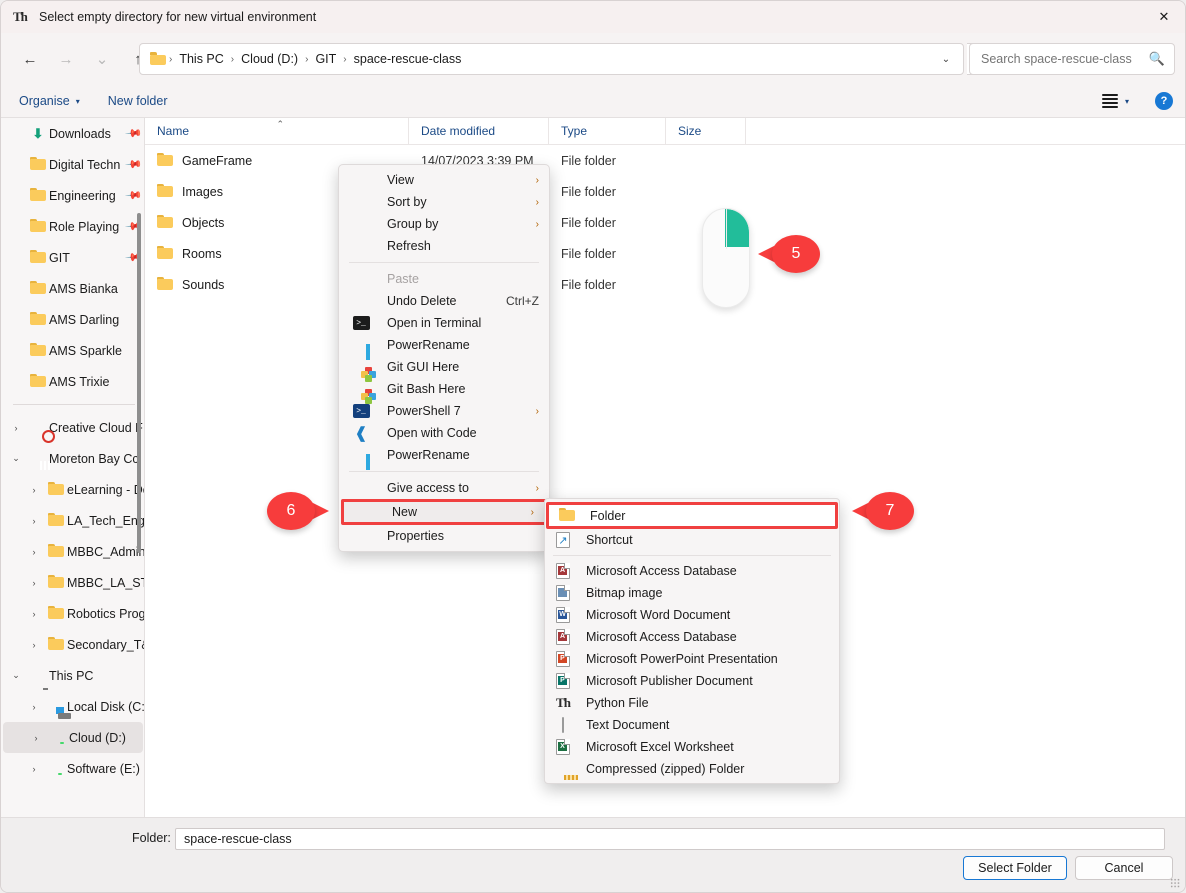  Describe the element at coordinates (692, 515) in the screenshot. I see `new-menu-item-folder: Folder` at that location.